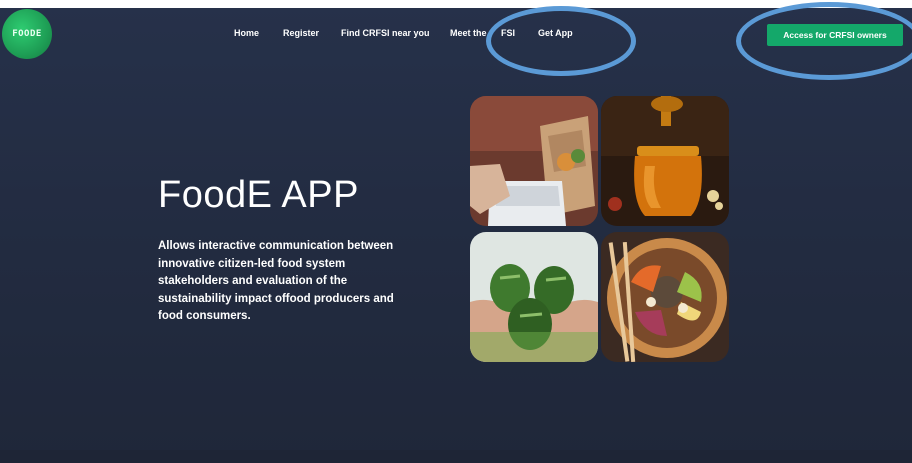 Image resolution: width=912 pixels, height=463 pixels. I want to click on nav-get-app: Get App, so click(555, 33).